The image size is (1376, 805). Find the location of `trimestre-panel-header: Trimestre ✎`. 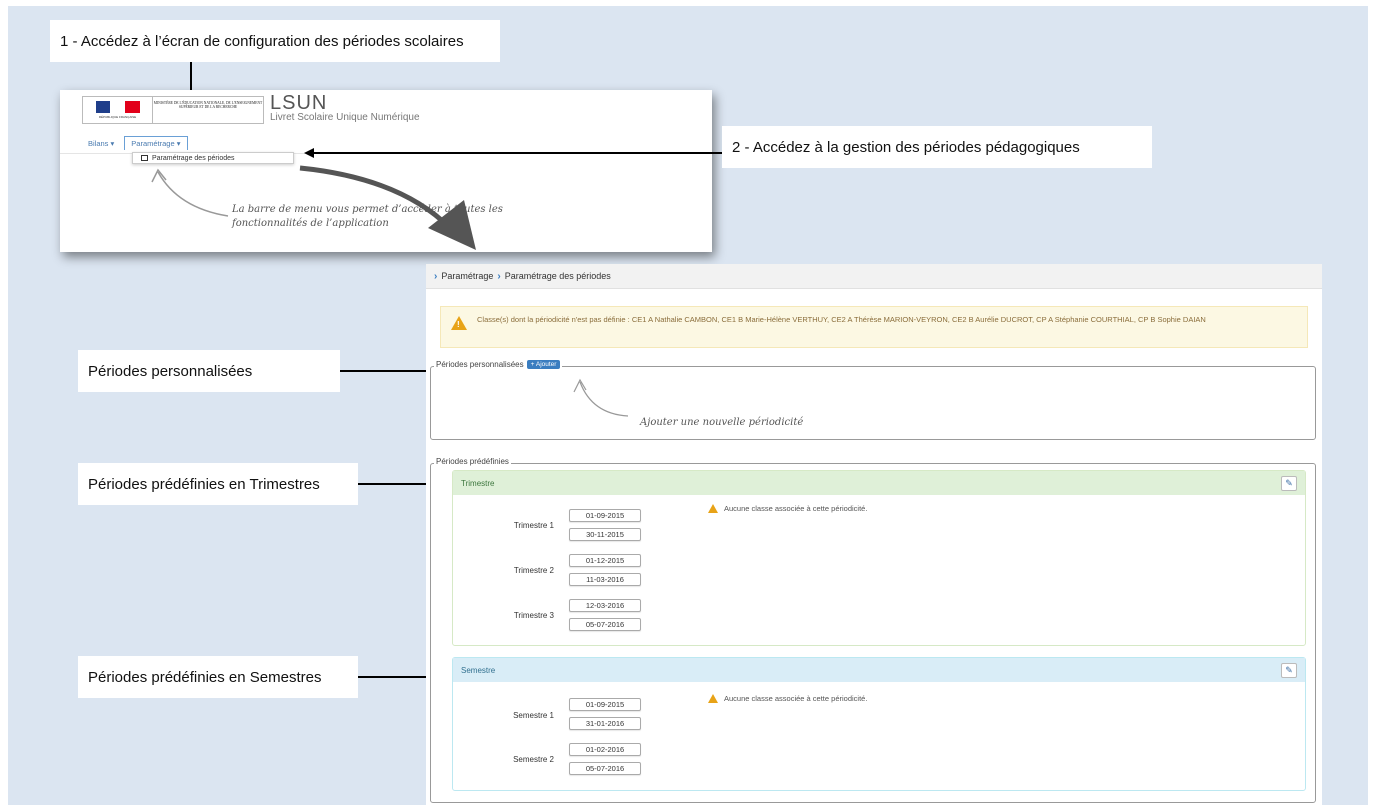

trimestre-panel-header: Trimestre ✎ is located at coordinates (879, 483).